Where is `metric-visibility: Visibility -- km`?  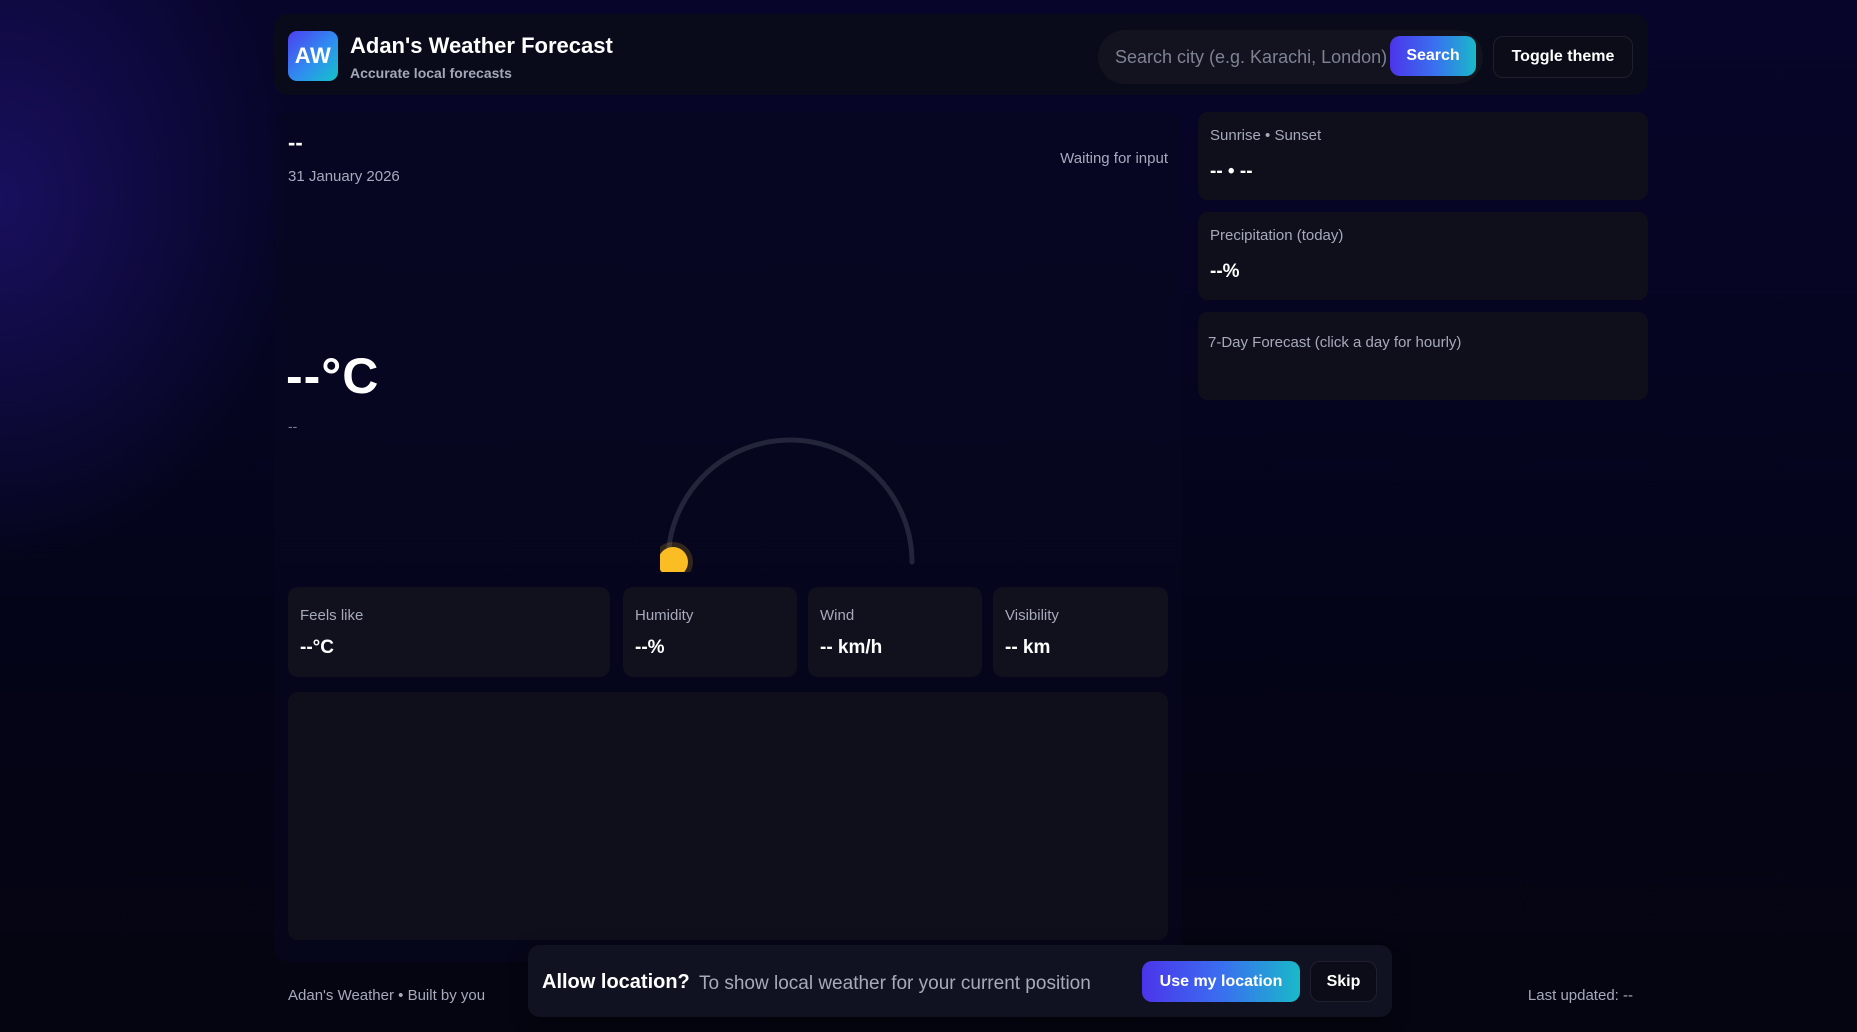 metric-visibility: Visibility -- km is located at coordinates (1080, 632).